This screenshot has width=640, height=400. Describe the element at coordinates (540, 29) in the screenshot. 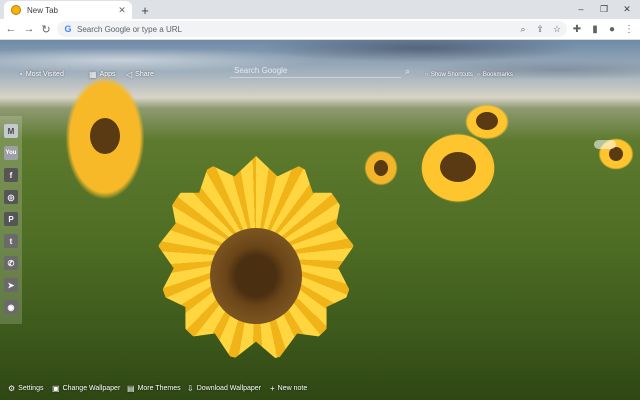

I see `share-page-icon: ⇪` at that location.